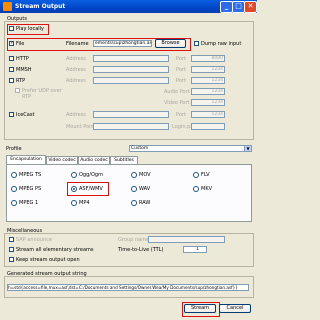 This screenshot has width=320, height=320. I want to click on radio-mov, so click(134, 175).